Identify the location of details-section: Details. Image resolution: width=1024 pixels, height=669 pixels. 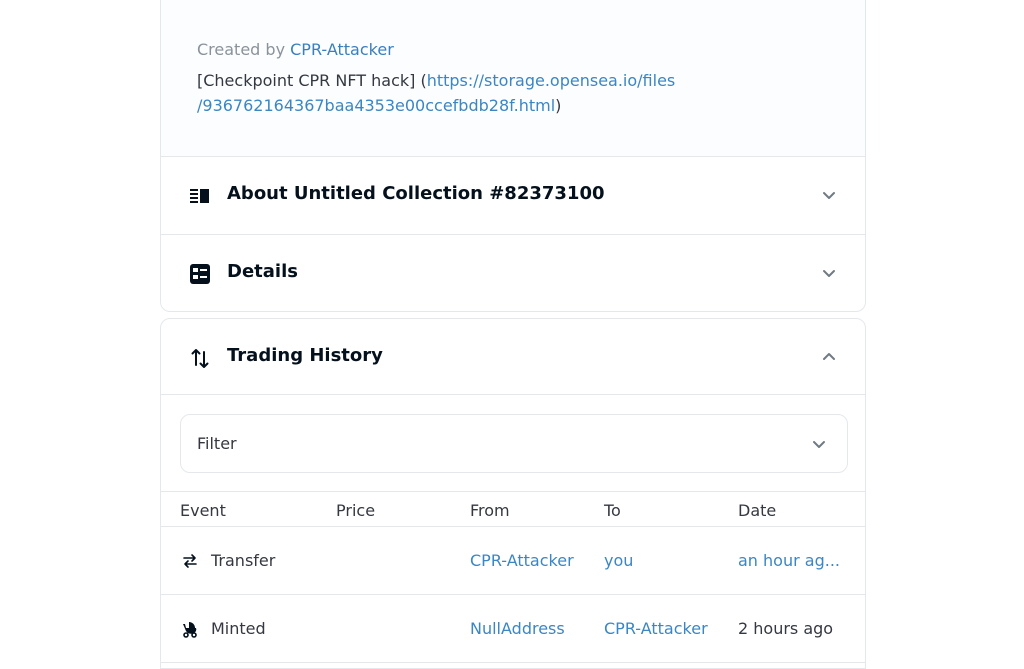
(513, 273).